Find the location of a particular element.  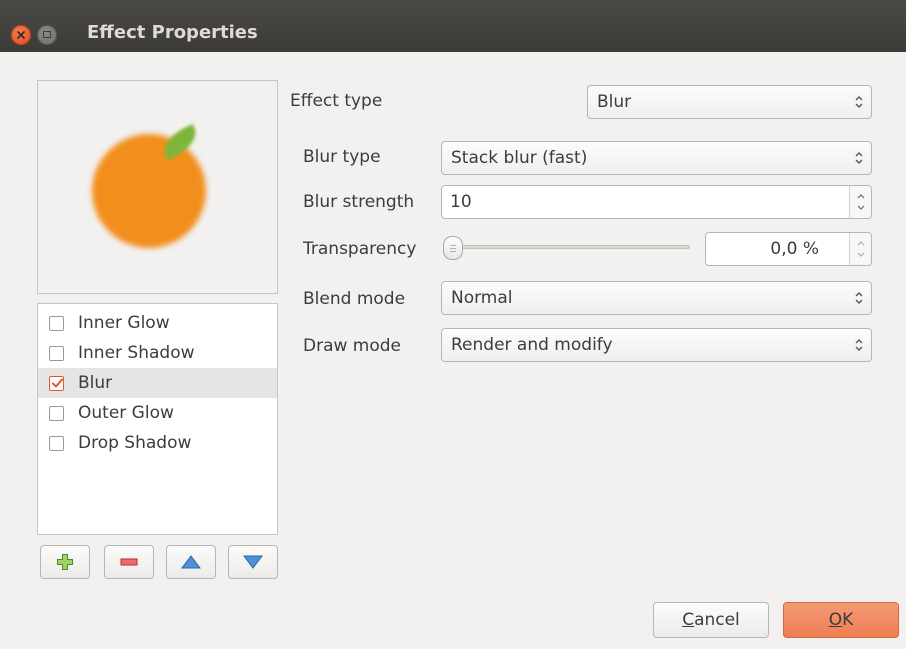

effect-item-outer-glow: Outer Glow is located at coordinates (157, 413).